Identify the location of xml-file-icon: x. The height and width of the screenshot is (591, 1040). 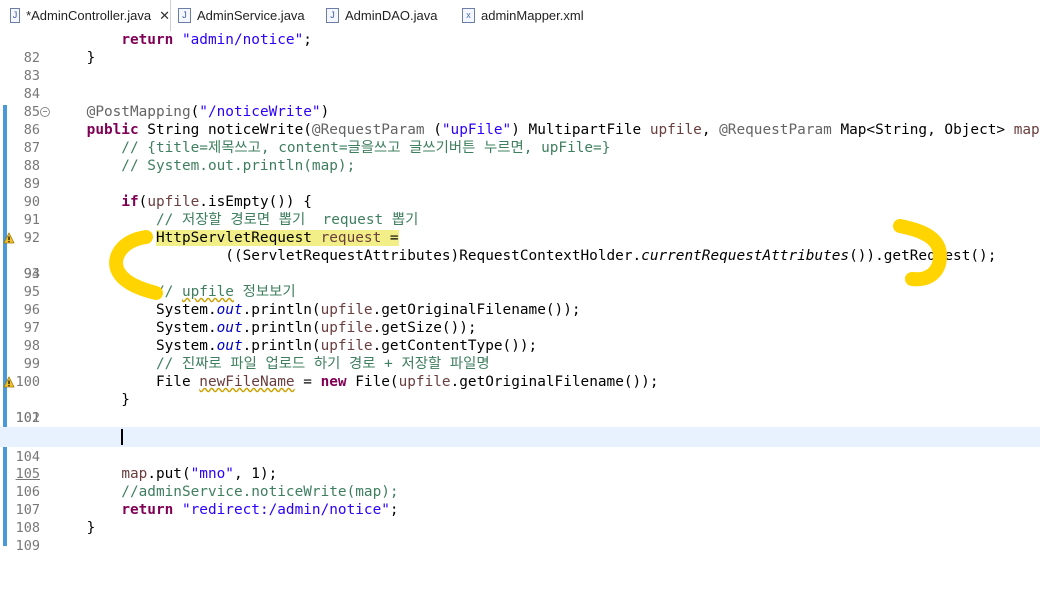
(468, 15).